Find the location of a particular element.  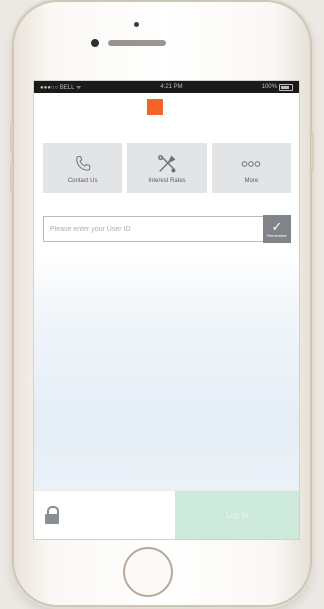

remember-checkbox: ✓ Remember is located at coordinates (277, 229).